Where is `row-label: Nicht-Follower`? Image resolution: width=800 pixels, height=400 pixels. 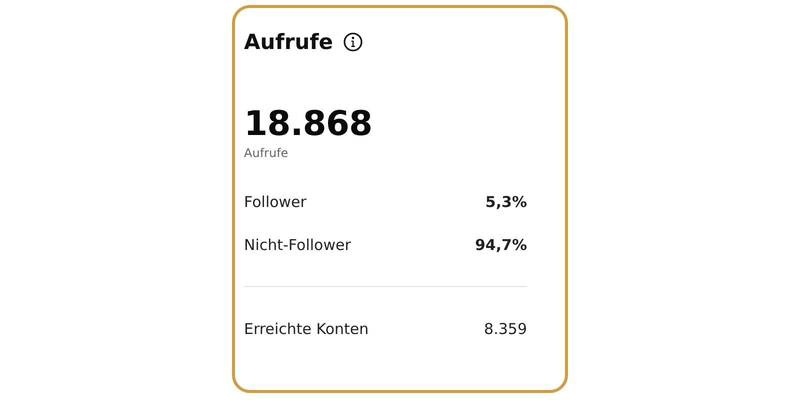 row-label: Nicht-Follower is located at coordinates (297, 245).